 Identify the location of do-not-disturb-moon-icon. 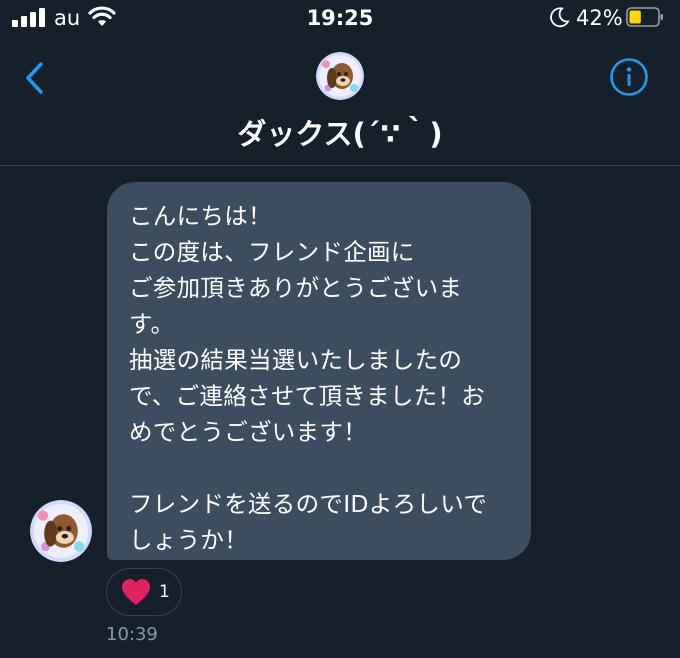
(560, 17).